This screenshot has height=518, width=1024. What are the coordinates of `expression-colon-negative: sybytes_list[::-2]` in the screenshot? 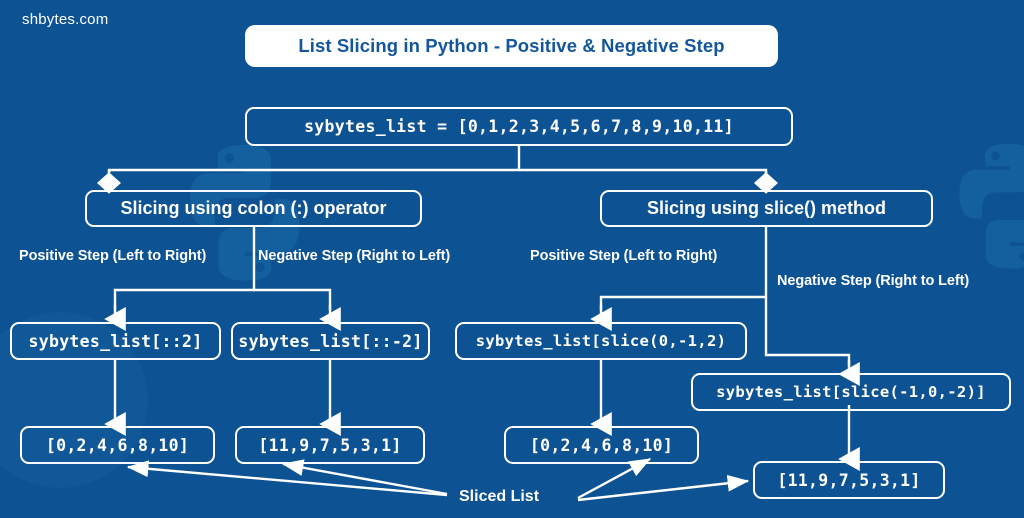 It's located at (330, 341).